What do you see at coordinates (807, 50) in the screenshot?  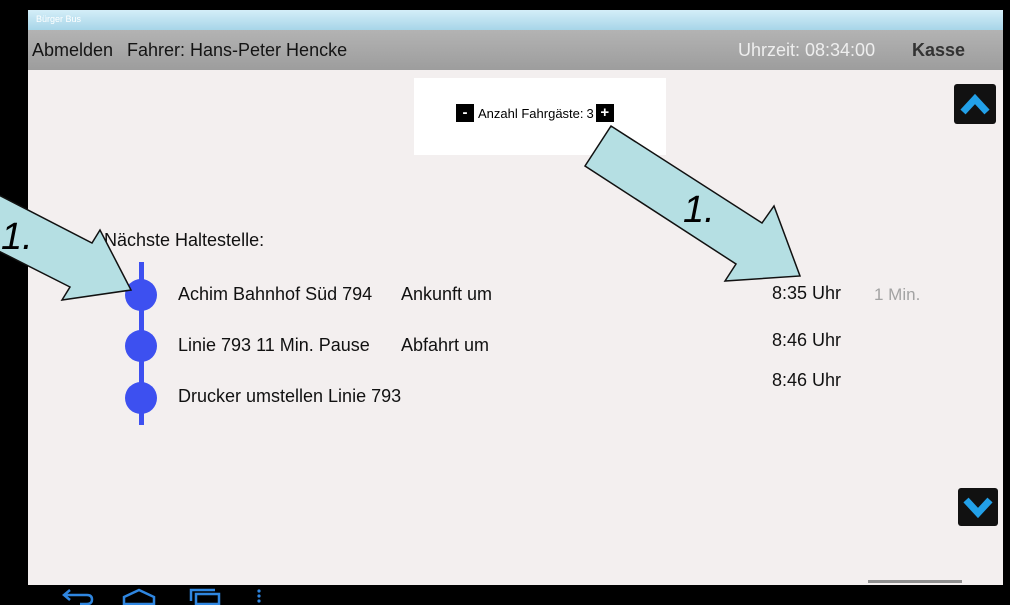 I see `clock: Uhrzeit: 08:34:00` at bounding box center [807, 50].